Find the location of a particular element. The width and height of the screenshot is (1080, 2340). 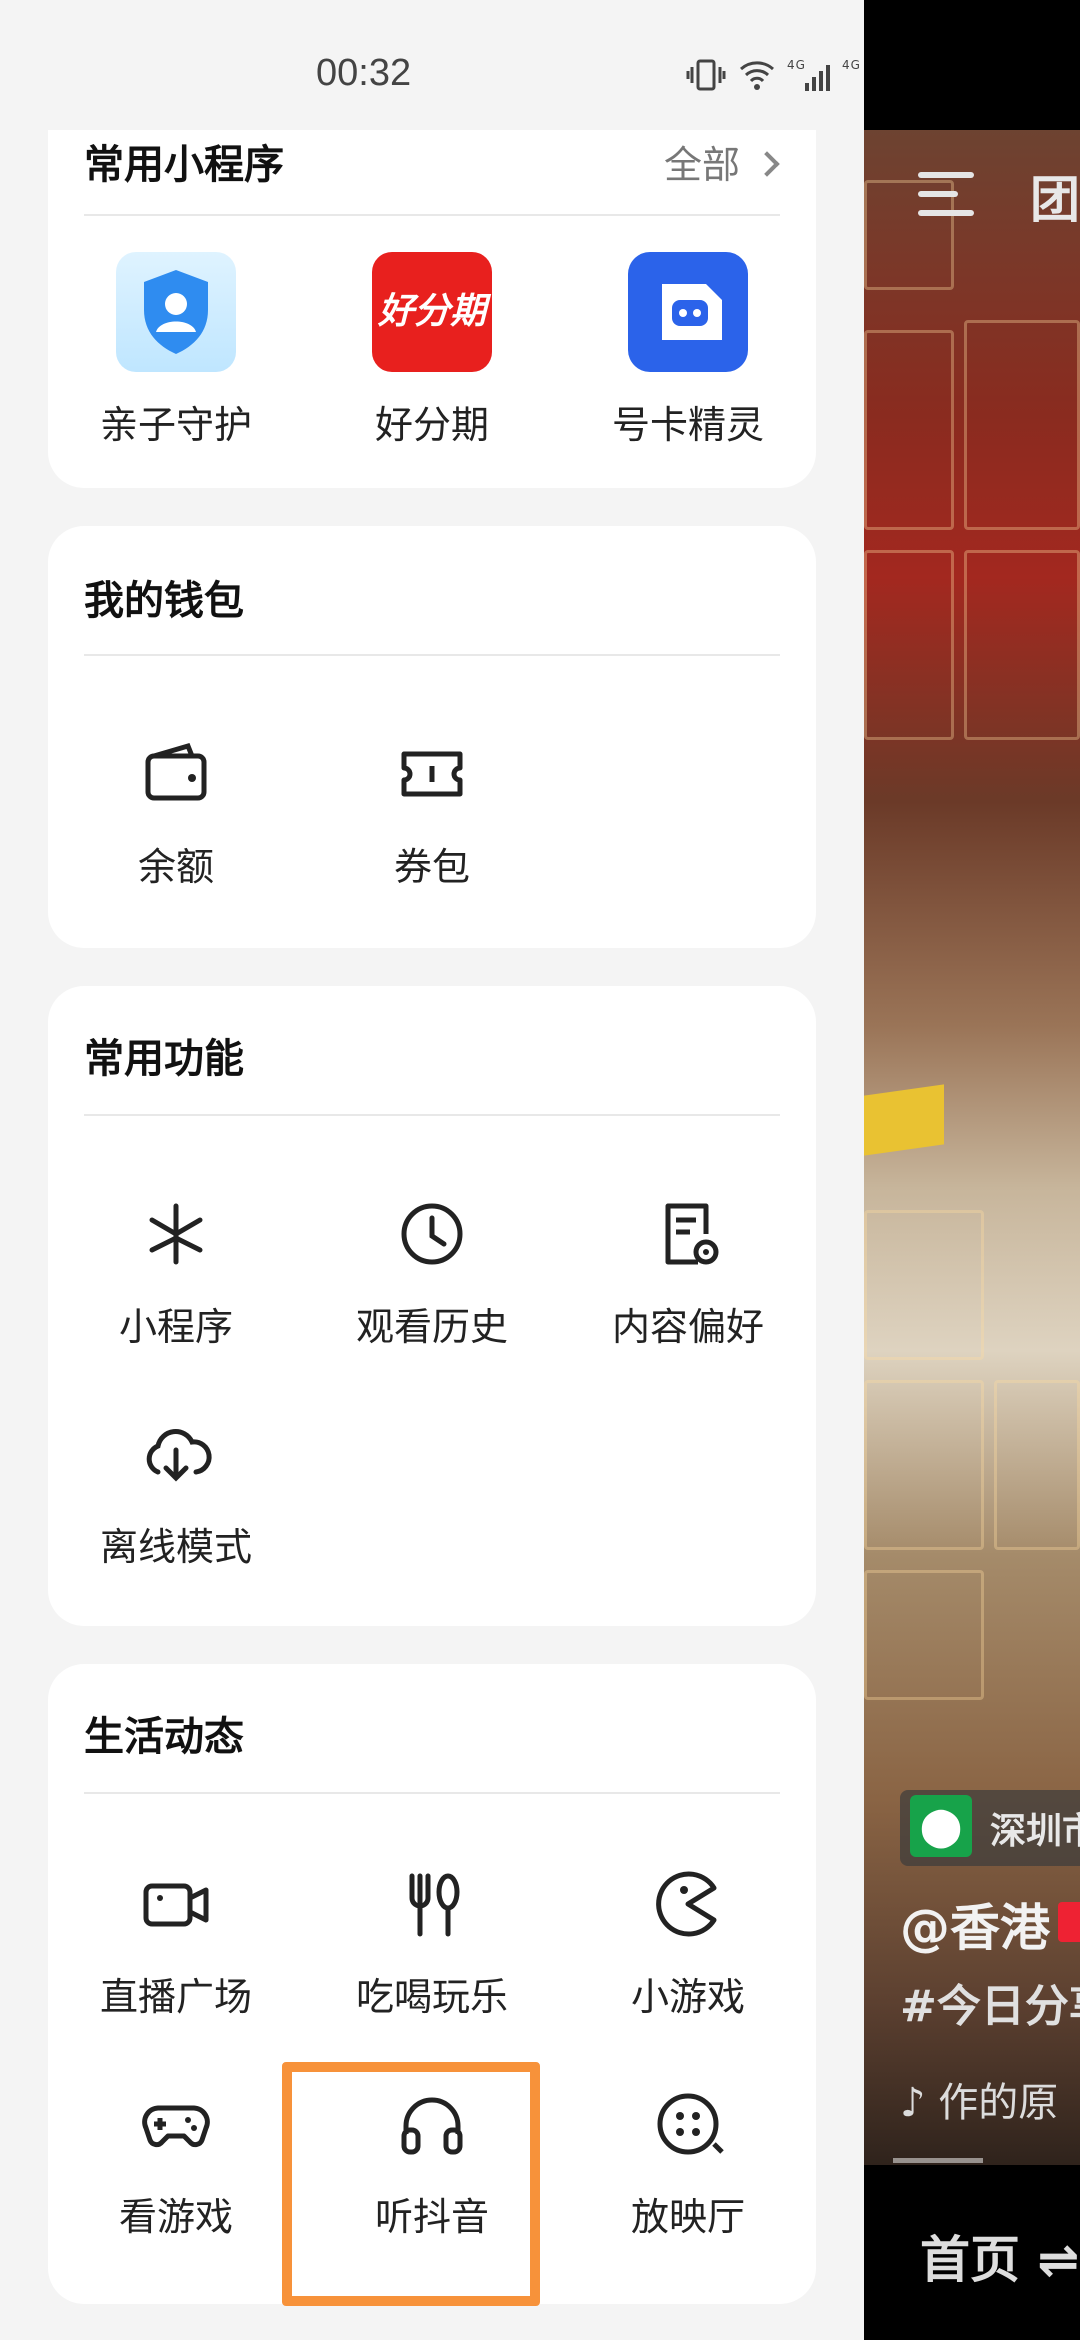

life-watch-games: 看游戏 is located at coordinates (176, 2162).